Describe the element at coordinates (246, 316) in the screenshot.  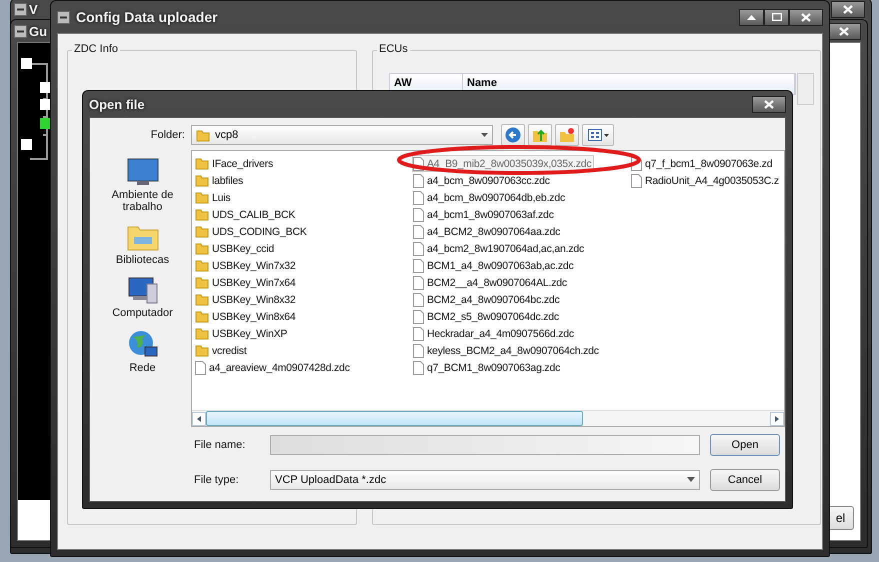
I see `folder-item: USBKey_Win8x64` at that location.